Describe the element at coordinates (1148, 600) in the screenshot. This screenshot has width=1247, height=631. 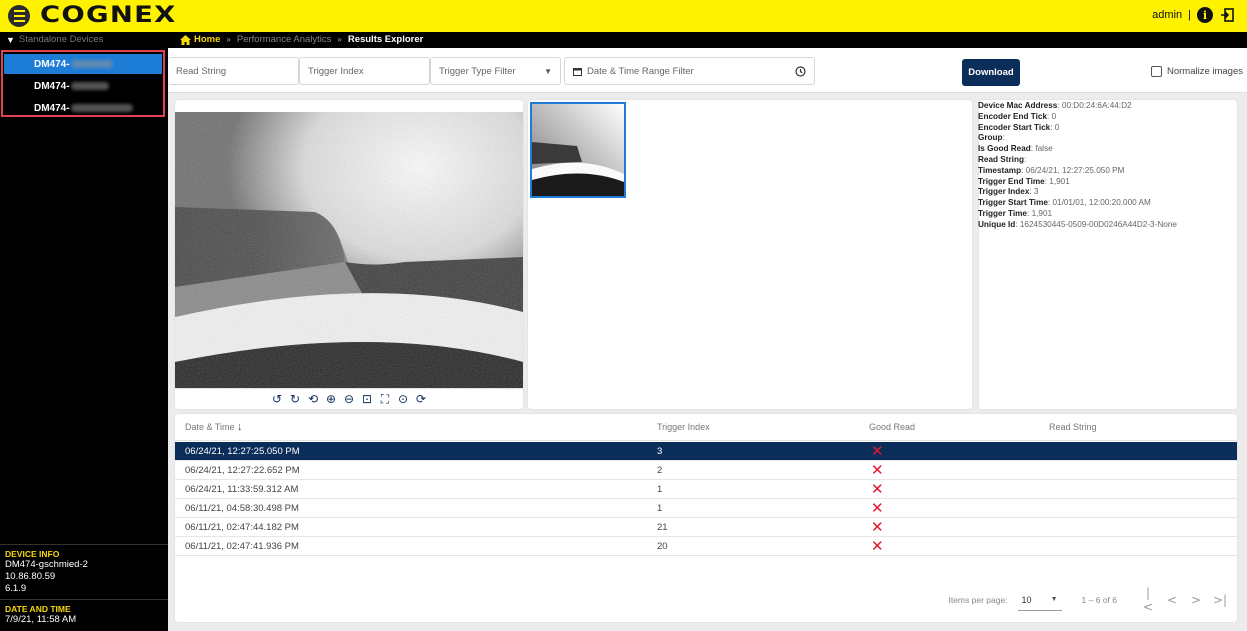
I see `first-page-icon: |<` at that location.